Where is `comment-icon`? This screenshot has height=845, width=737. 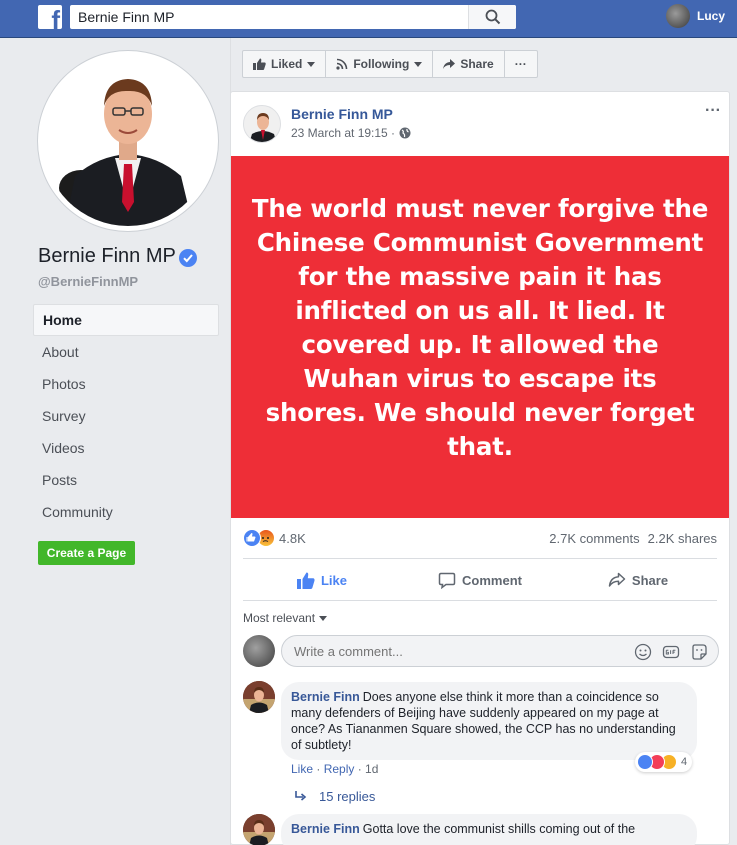 comment-icon is located at coordinates (447, 580).